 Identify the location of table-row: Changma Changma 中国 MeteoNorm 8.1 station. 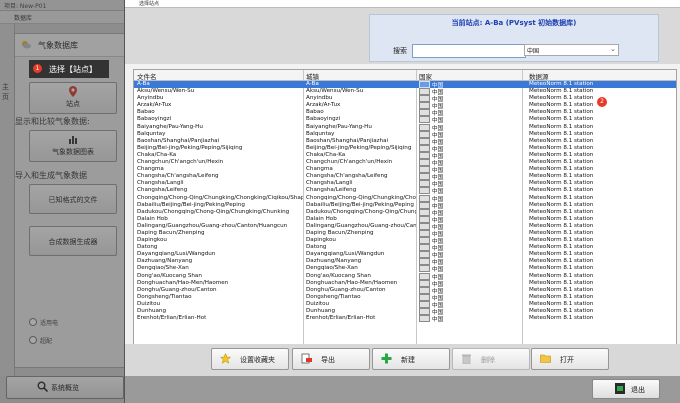
(405, 170).